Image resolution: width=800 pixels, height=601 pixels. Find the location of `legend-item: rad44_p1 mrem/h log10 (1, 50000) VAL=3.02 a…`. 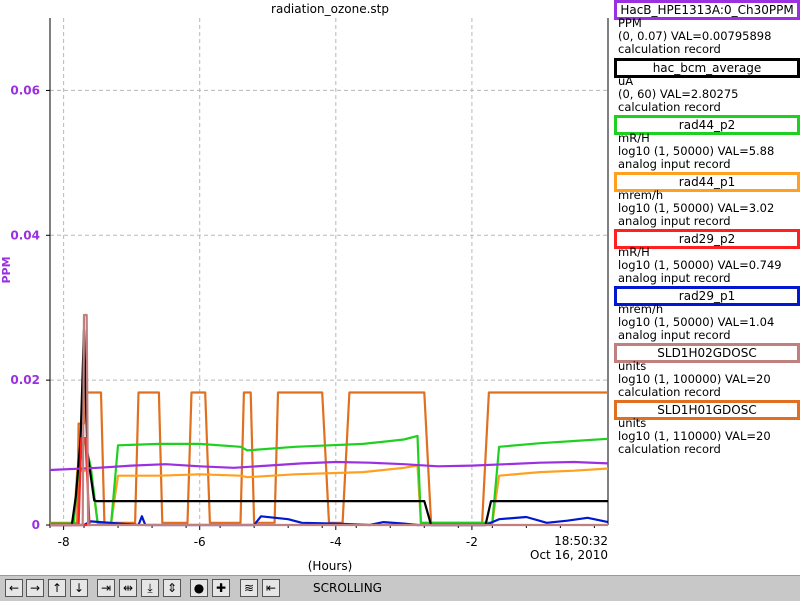

legend-item: rad44_p1 mrem/h log10 (1, 50000) VAL=3.02 a… is located at coordinates (707, 200).